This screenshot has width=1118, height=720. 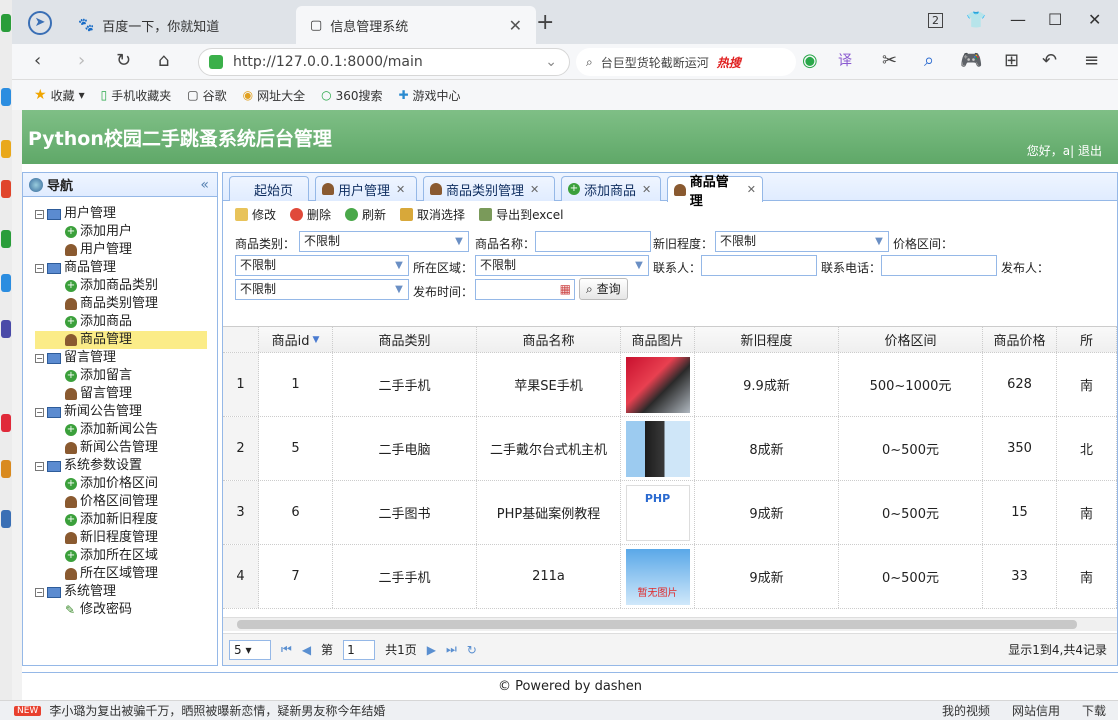 I want to click on extension-icon: ◉, so click(x=810, y=60).